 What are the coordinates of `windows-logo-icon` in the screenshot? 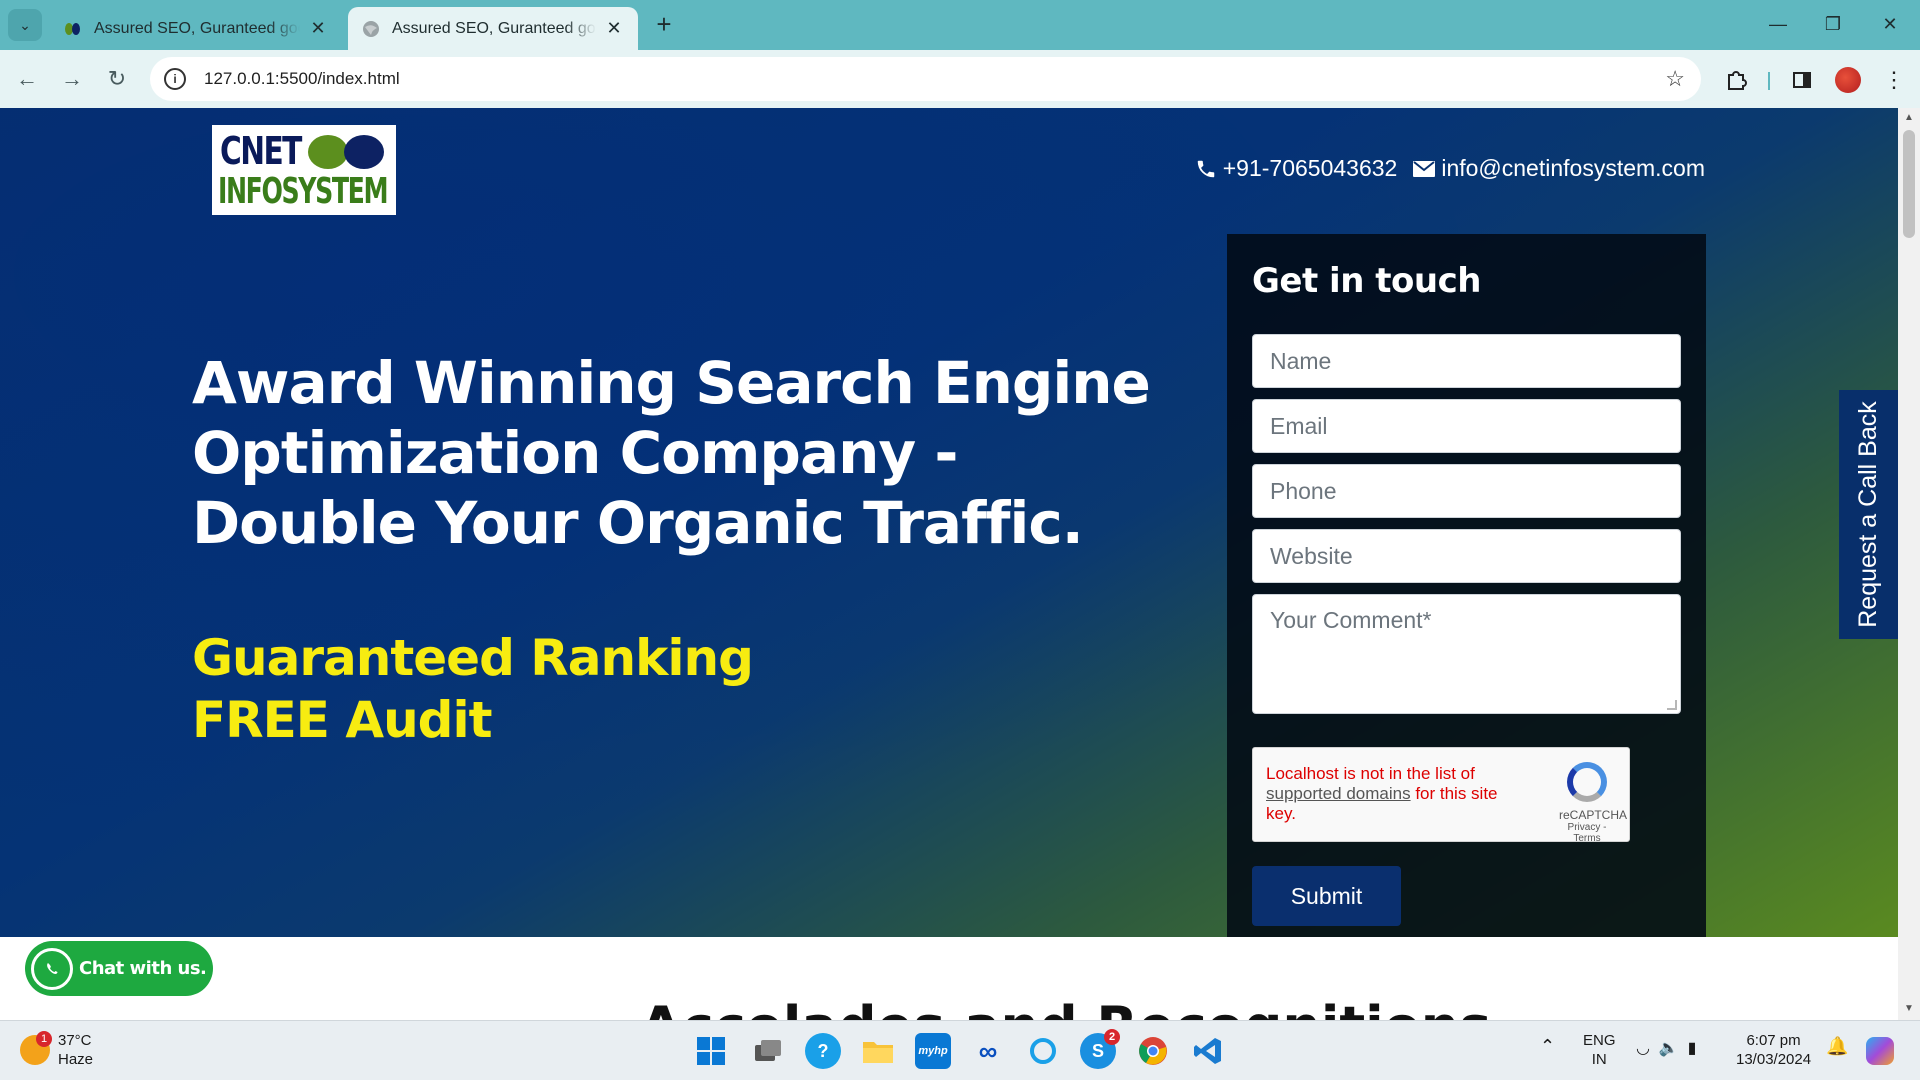 It's located at (711, 1051).